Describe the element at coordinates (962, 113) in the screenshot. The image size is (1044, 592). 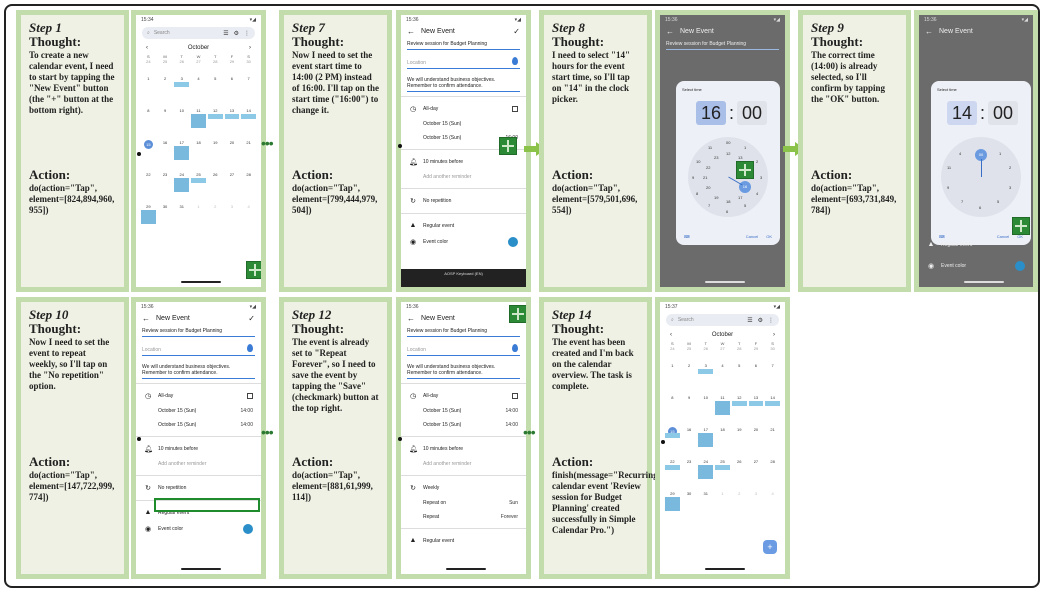
I see `hour-box: 14` at that location.